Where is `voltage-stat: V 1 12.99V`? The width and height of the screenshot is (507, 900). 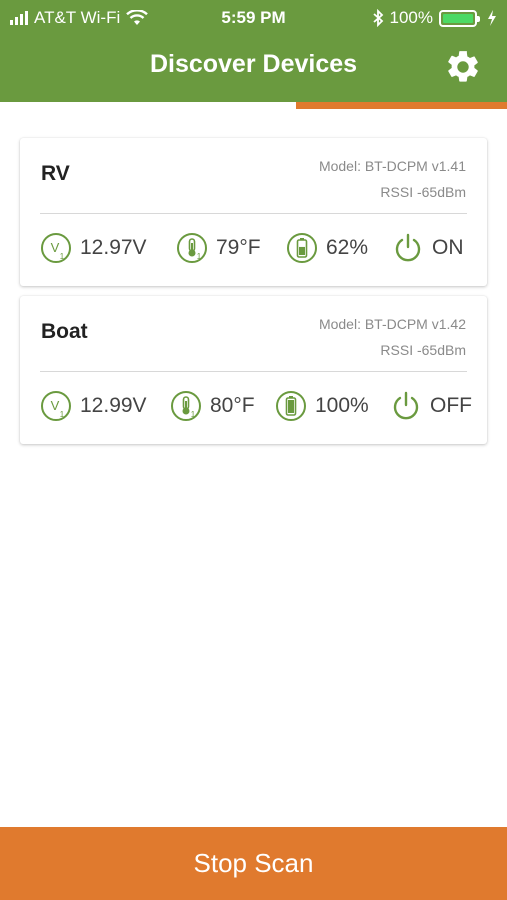 voltage-stat: V 1 12.99V is located at coordinates (93, 406).